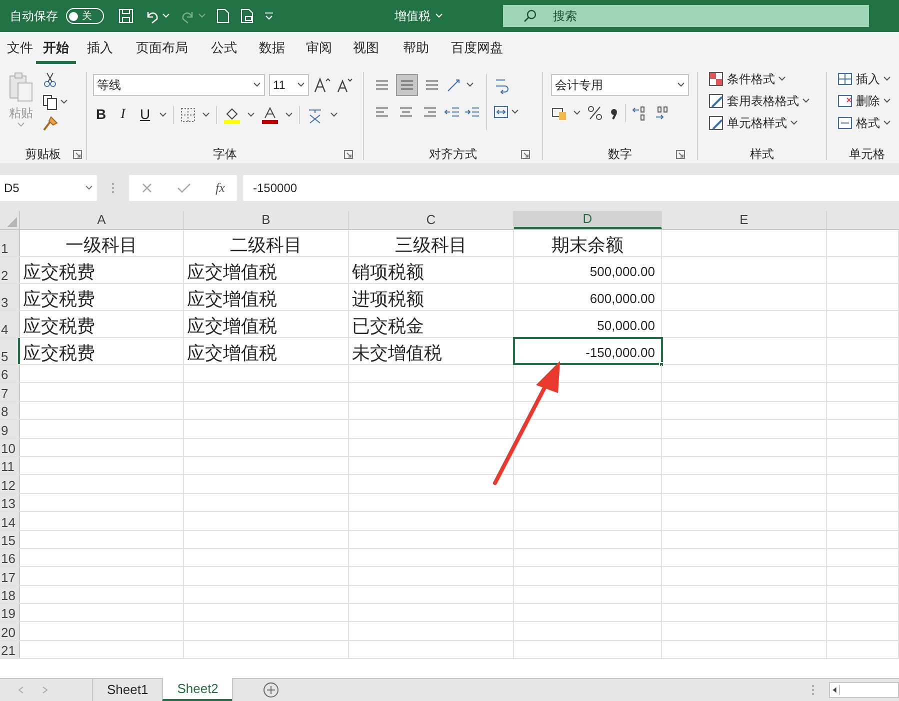 The image size is (899, 701). What do you see at coordinates (162, 48) in the screenshot?
I see `ribbon-tab: 页面布局` at bounding box center [162, 48].